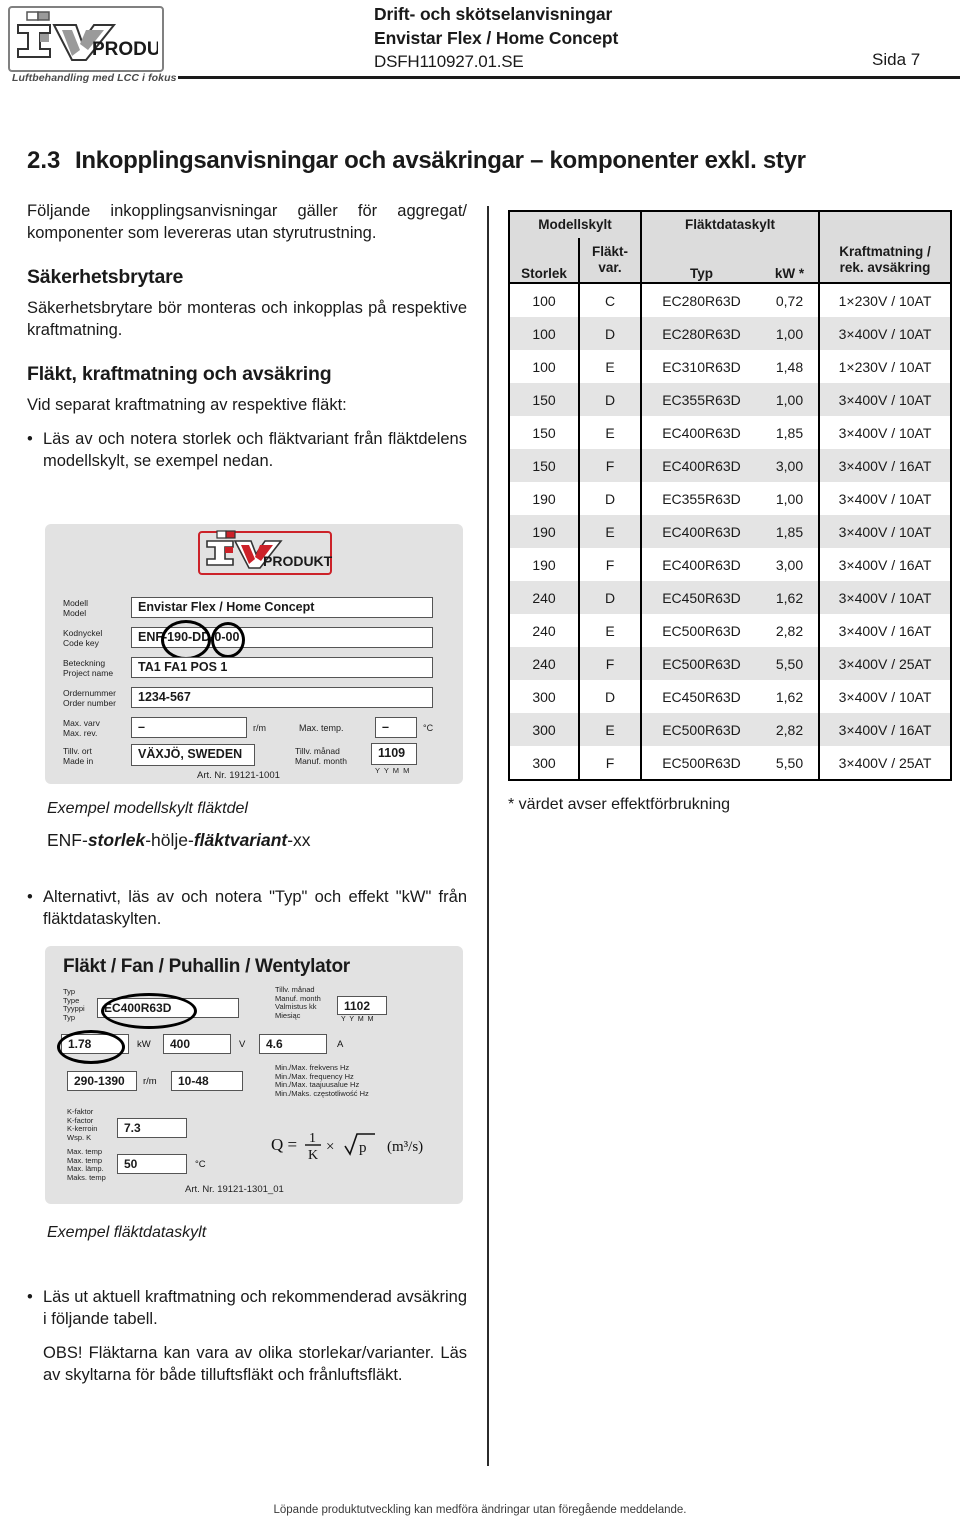 The image size is (960, 1538). Describe the element at coordinates (885, 498) in the screenshot. I see `cell-power: 3×400V / 10AT` at that location.